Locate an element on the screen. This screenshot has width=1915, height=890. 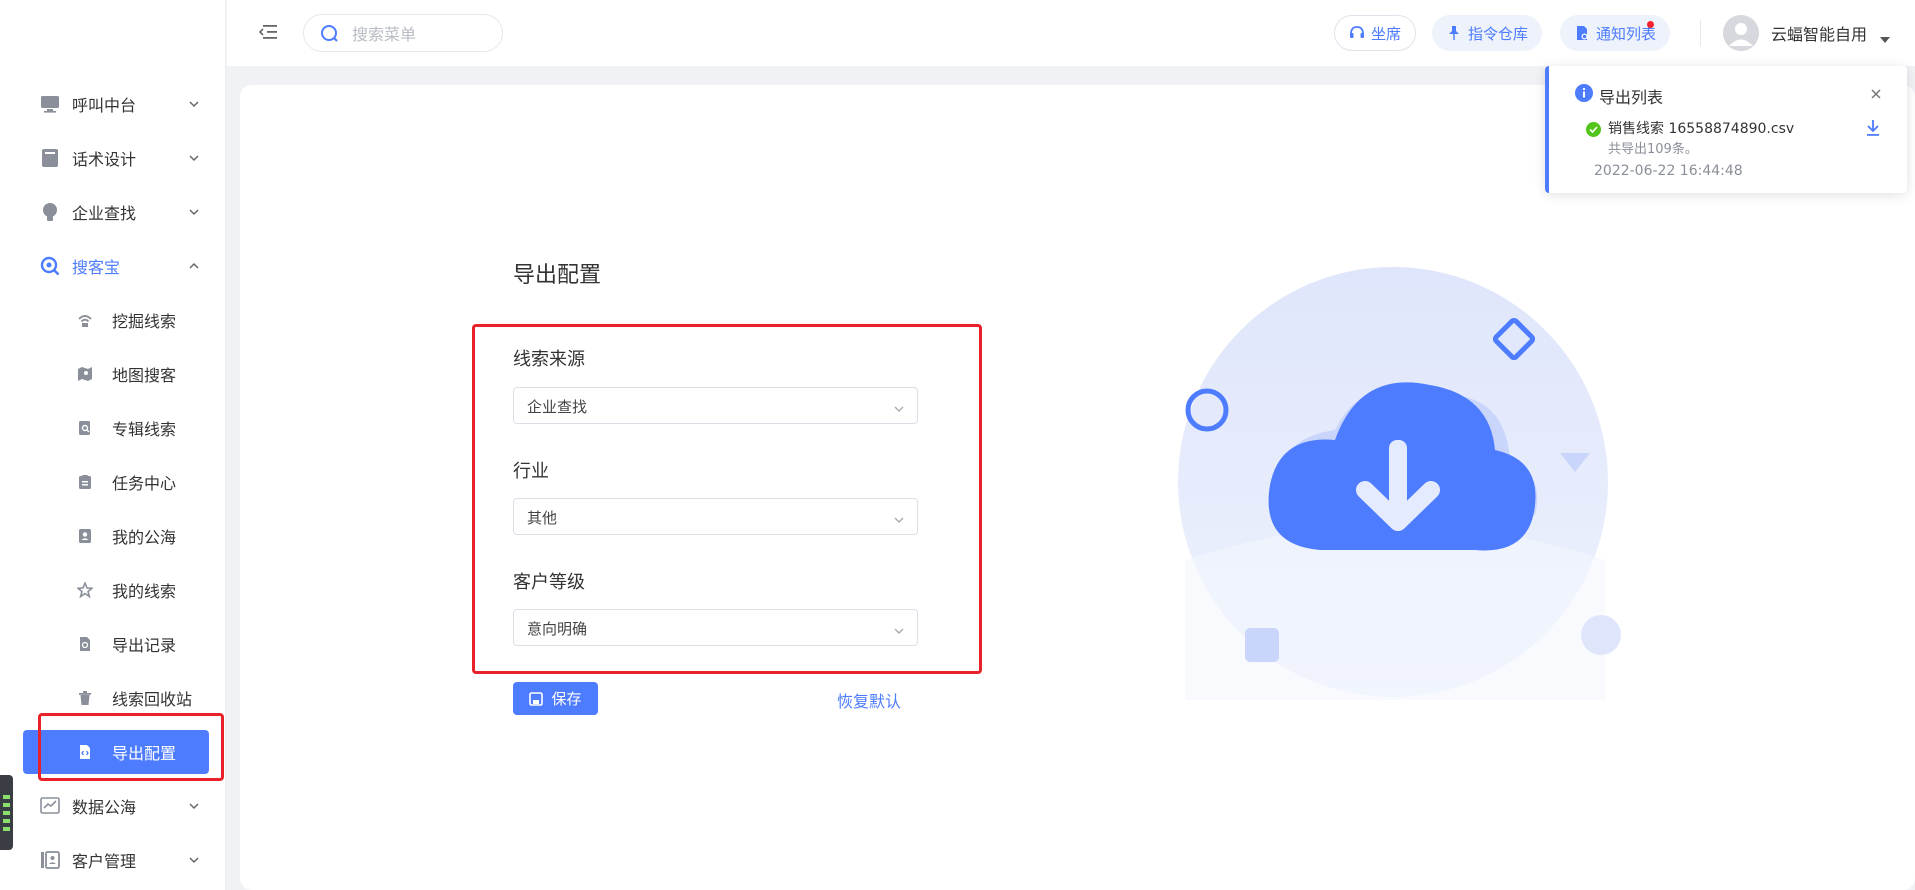
file-bell-icon is located at coordinates (1582, 33).